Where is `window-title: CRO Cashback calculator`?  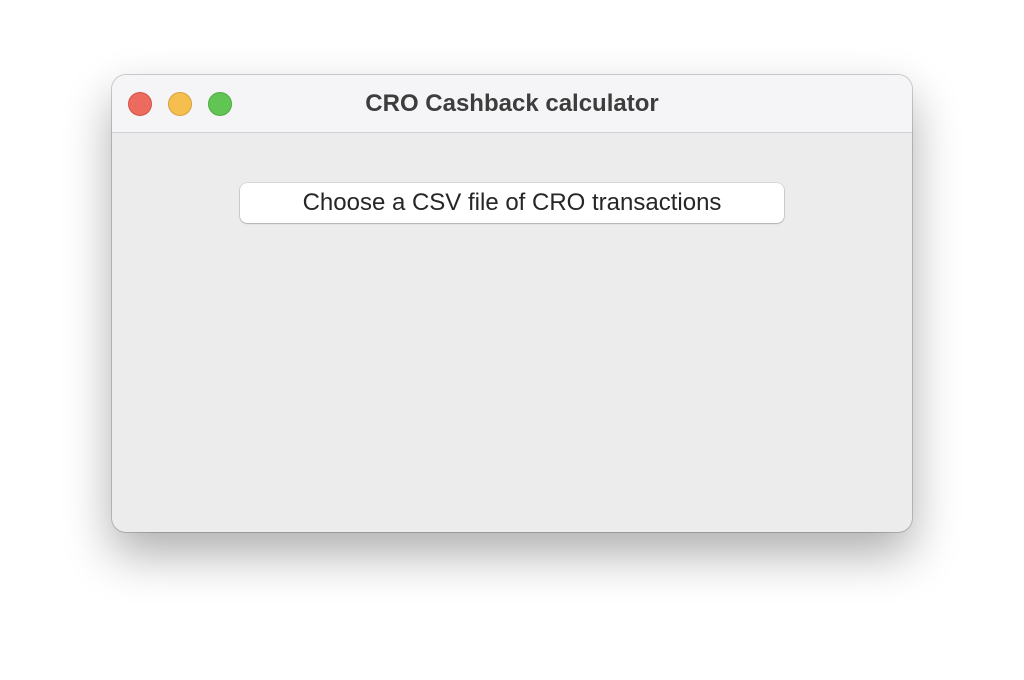 window-title: CRO Cashback calculator is located at coordinates (512, 103).